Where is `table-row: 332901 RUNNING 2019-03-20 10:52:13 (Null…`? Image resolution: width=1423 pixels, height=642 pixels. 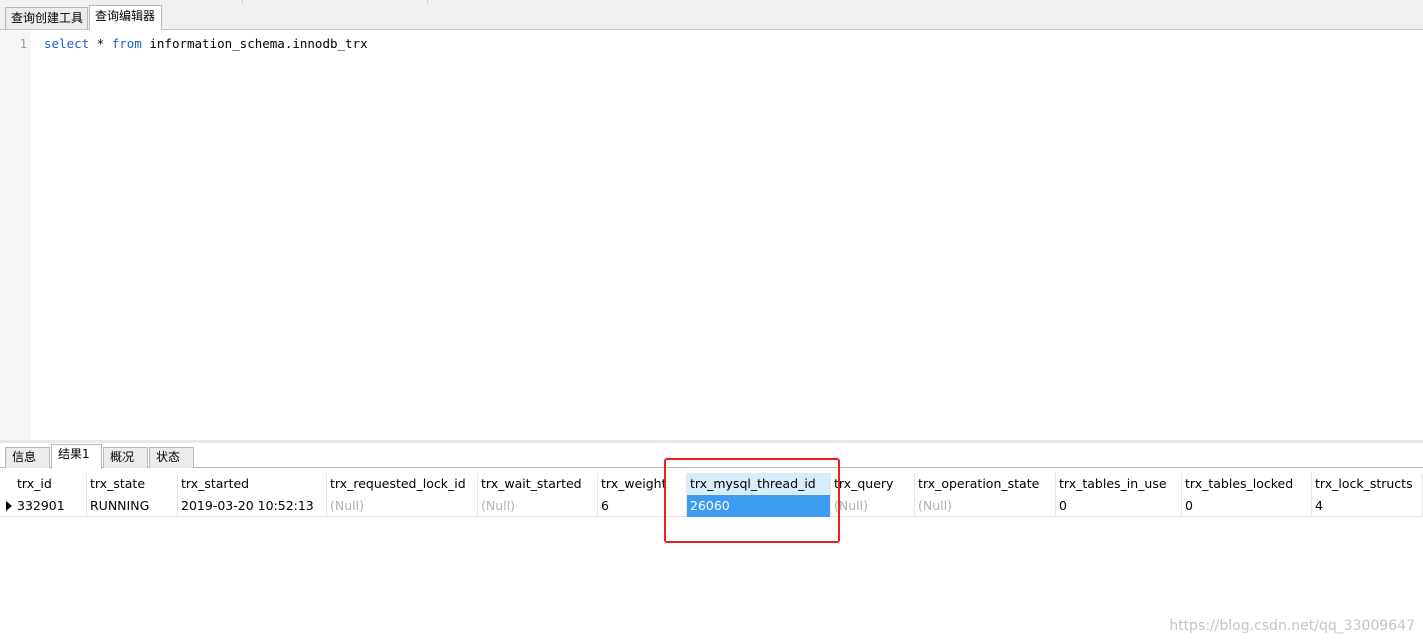 table-row: 332901 RUNNING 2019-03-20 10:52:13 (Null… is located at coordinates (711, 506).